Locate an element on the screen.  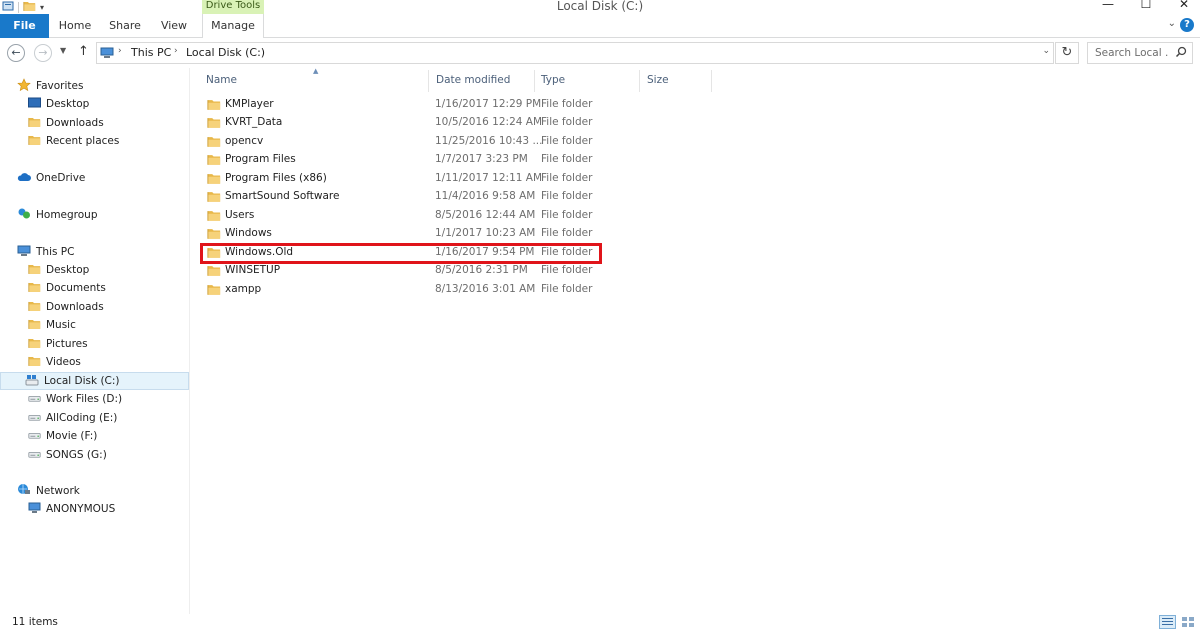
address-dropdown-icon: ⌄ is located at coordinates (1046, 51).